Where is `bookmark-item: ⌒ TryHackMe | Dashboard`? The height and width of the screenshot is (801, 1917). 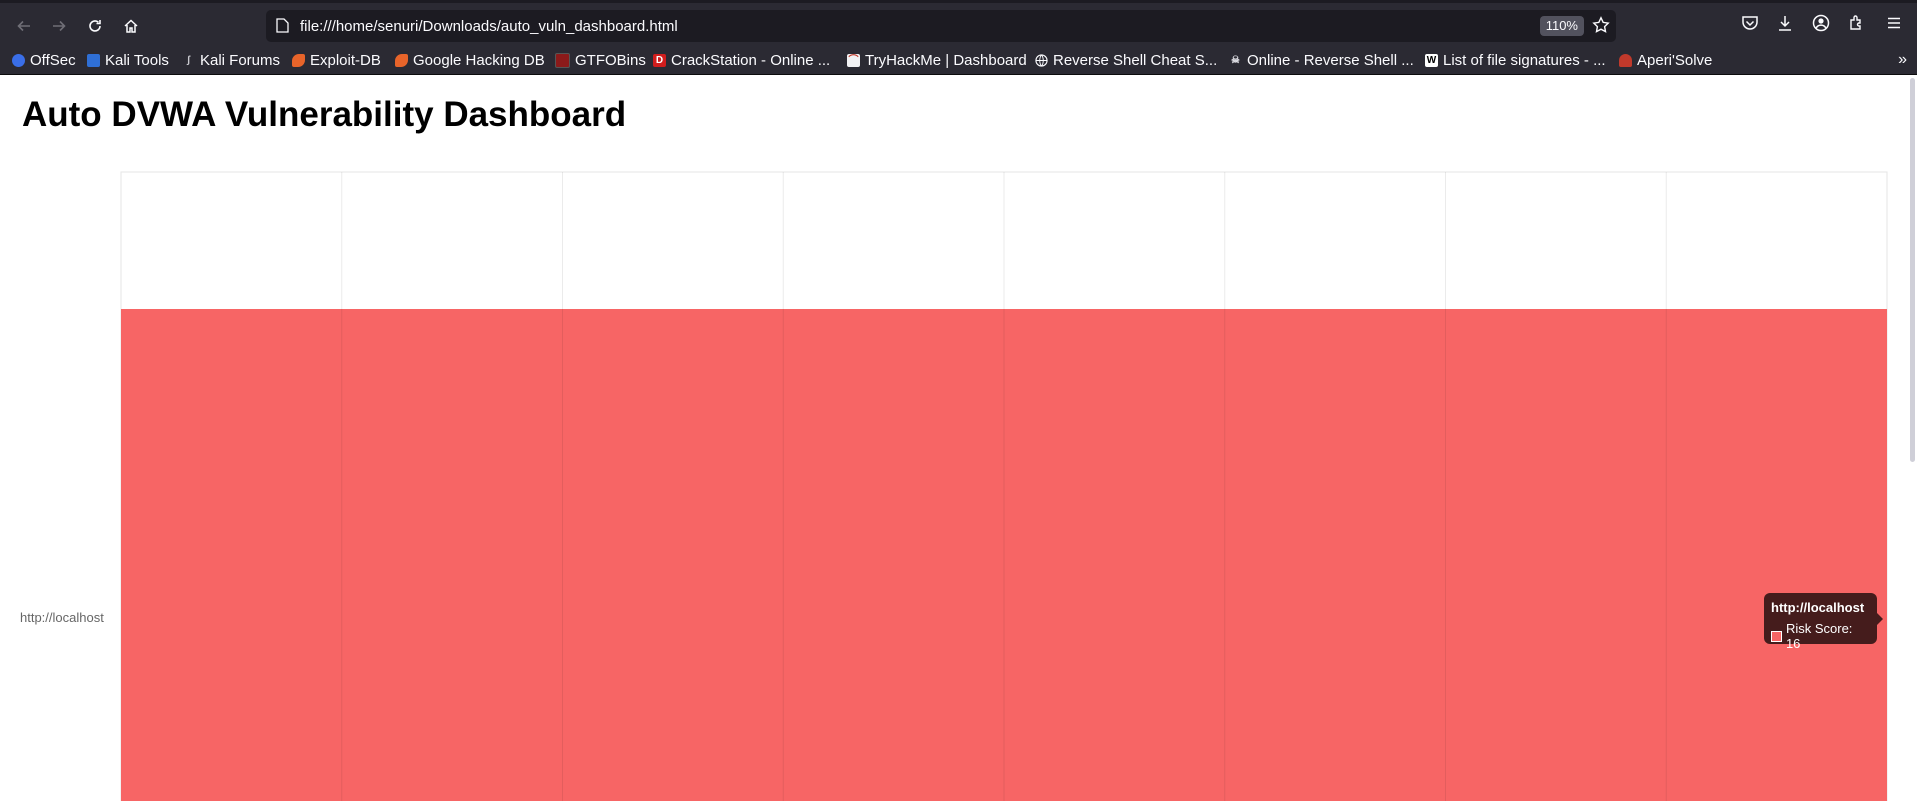
bookmark-item: ⌒ TryHackMe | Dashboard is located at coordinates (937, 60).